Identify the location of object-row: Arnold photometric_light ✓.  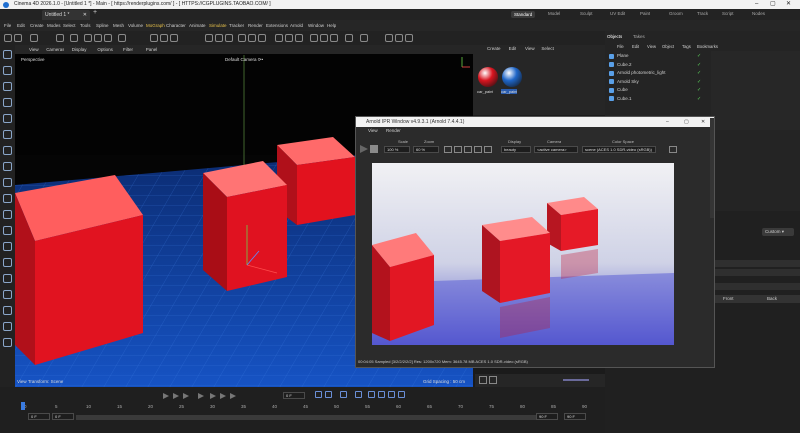
(658, 73).